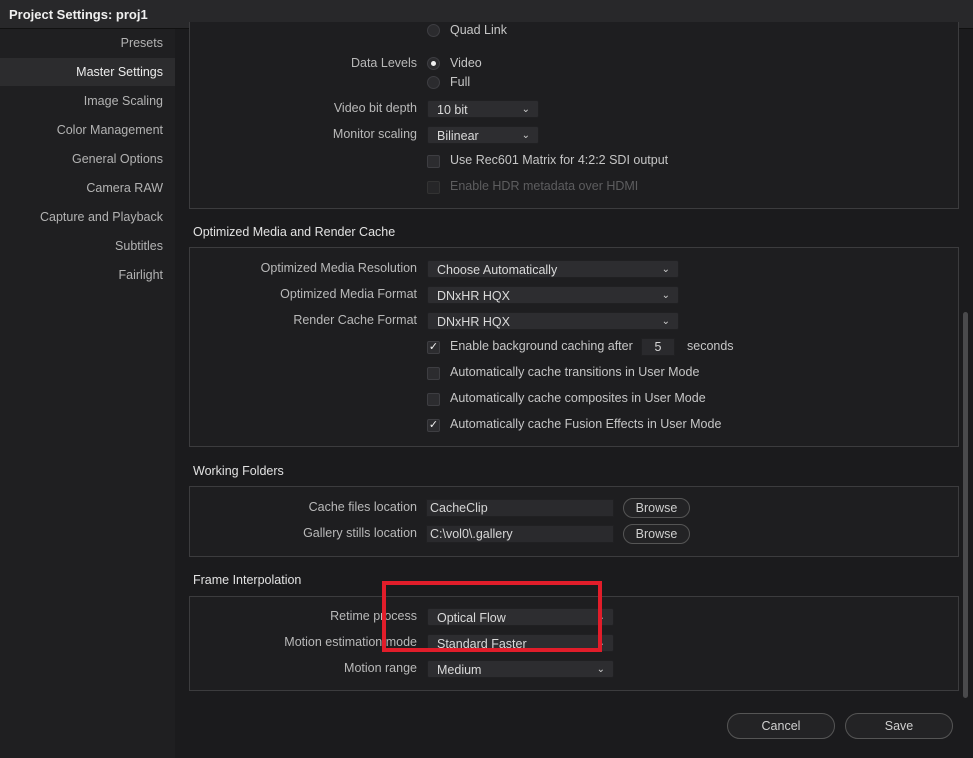 The image size is (973, 758). What do you see at coordinates (559, 160) in the screenshot?
I see `rec601-label: Use Rec601 Matrix for 4:2:2 SDI output` at bounding box center [559, 160].